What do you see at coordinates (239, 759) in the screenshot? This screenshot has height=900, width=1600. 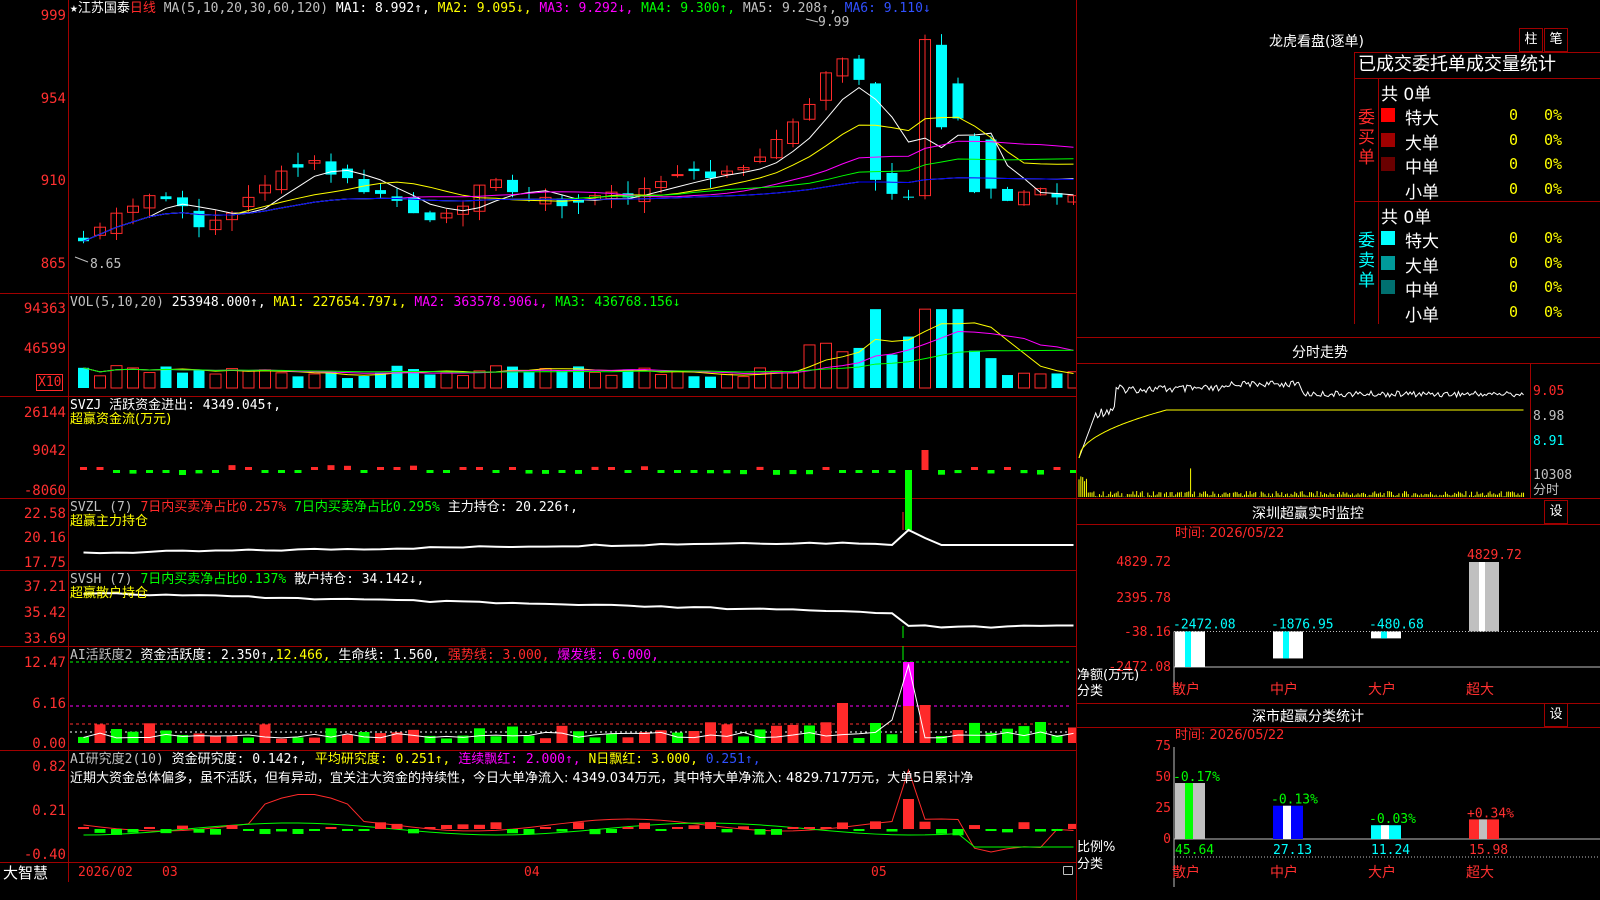 I see `ai2-a: 资金研究度: 0.142↑,` at bounding box center [239, 759].